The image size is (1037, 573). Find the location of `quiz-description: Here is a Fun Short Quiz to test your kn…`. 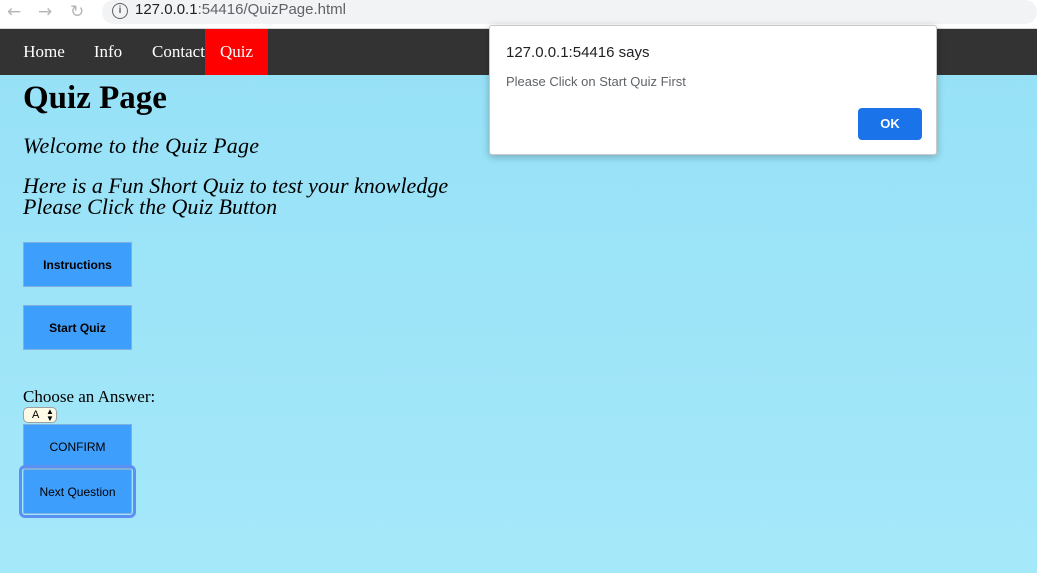

quiz-description: Here is a Fun Short Quiz to test your kn… is located at coordinates (235, 197).